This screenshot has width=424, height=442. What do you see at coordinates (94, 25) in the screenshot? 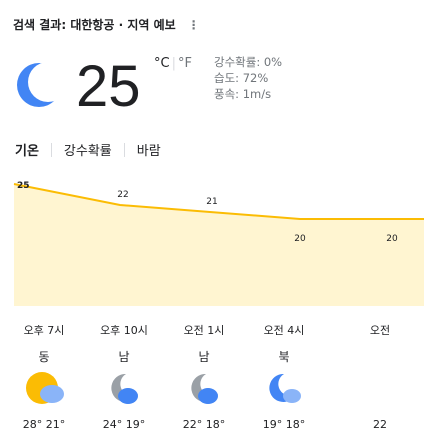
I see `location-text: 검색 결과: 대한항공 · 지역 예보` at bounding box center [94, 25].